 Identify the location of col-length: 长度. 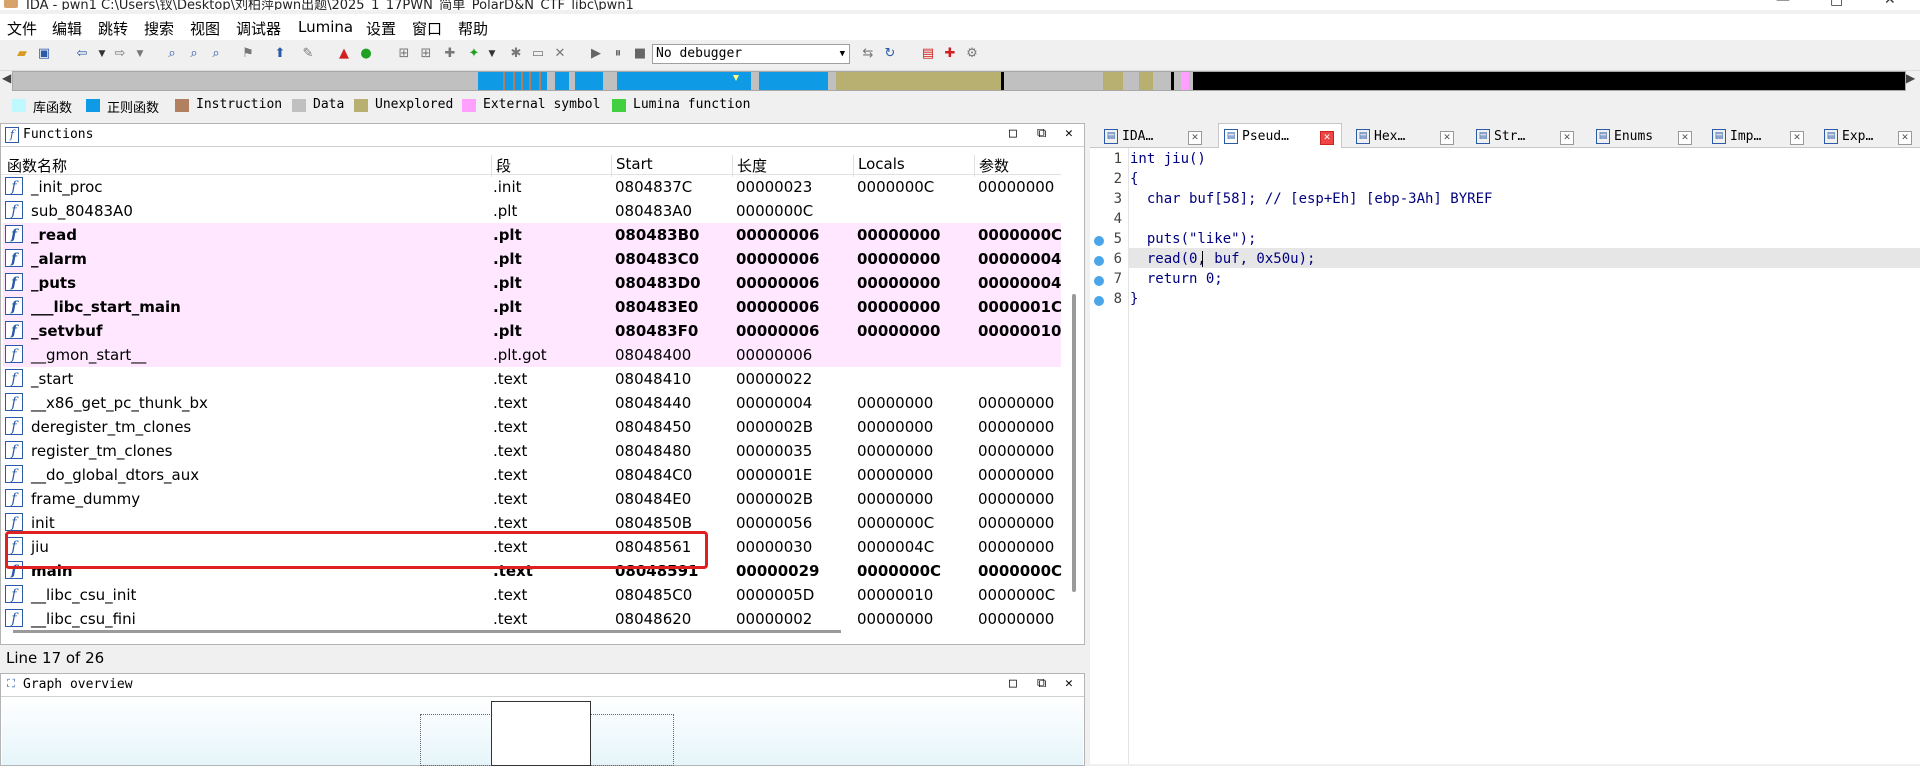
(749, 166).